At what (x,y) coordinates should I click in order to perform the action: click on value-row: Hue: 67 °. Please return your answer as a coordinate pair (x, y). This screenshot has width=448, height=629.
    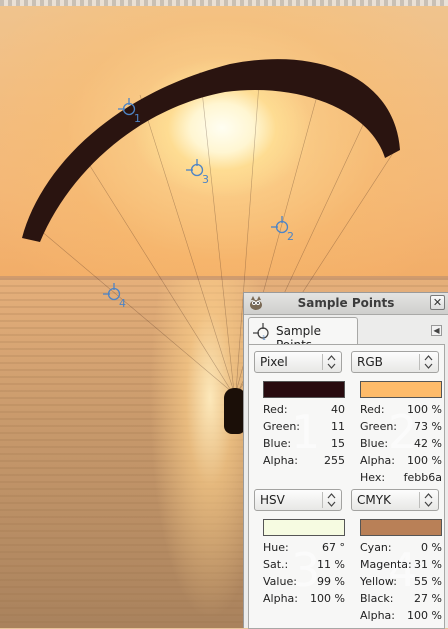
    Looking at the image, I should click on (304, 549).